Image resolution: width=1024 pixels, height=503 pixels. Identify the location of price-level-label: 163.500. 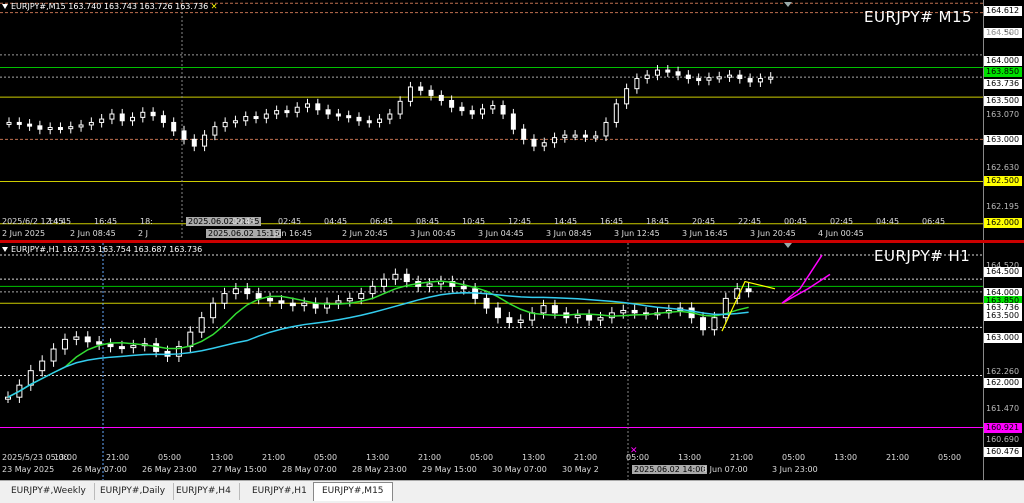
(1003, 101).